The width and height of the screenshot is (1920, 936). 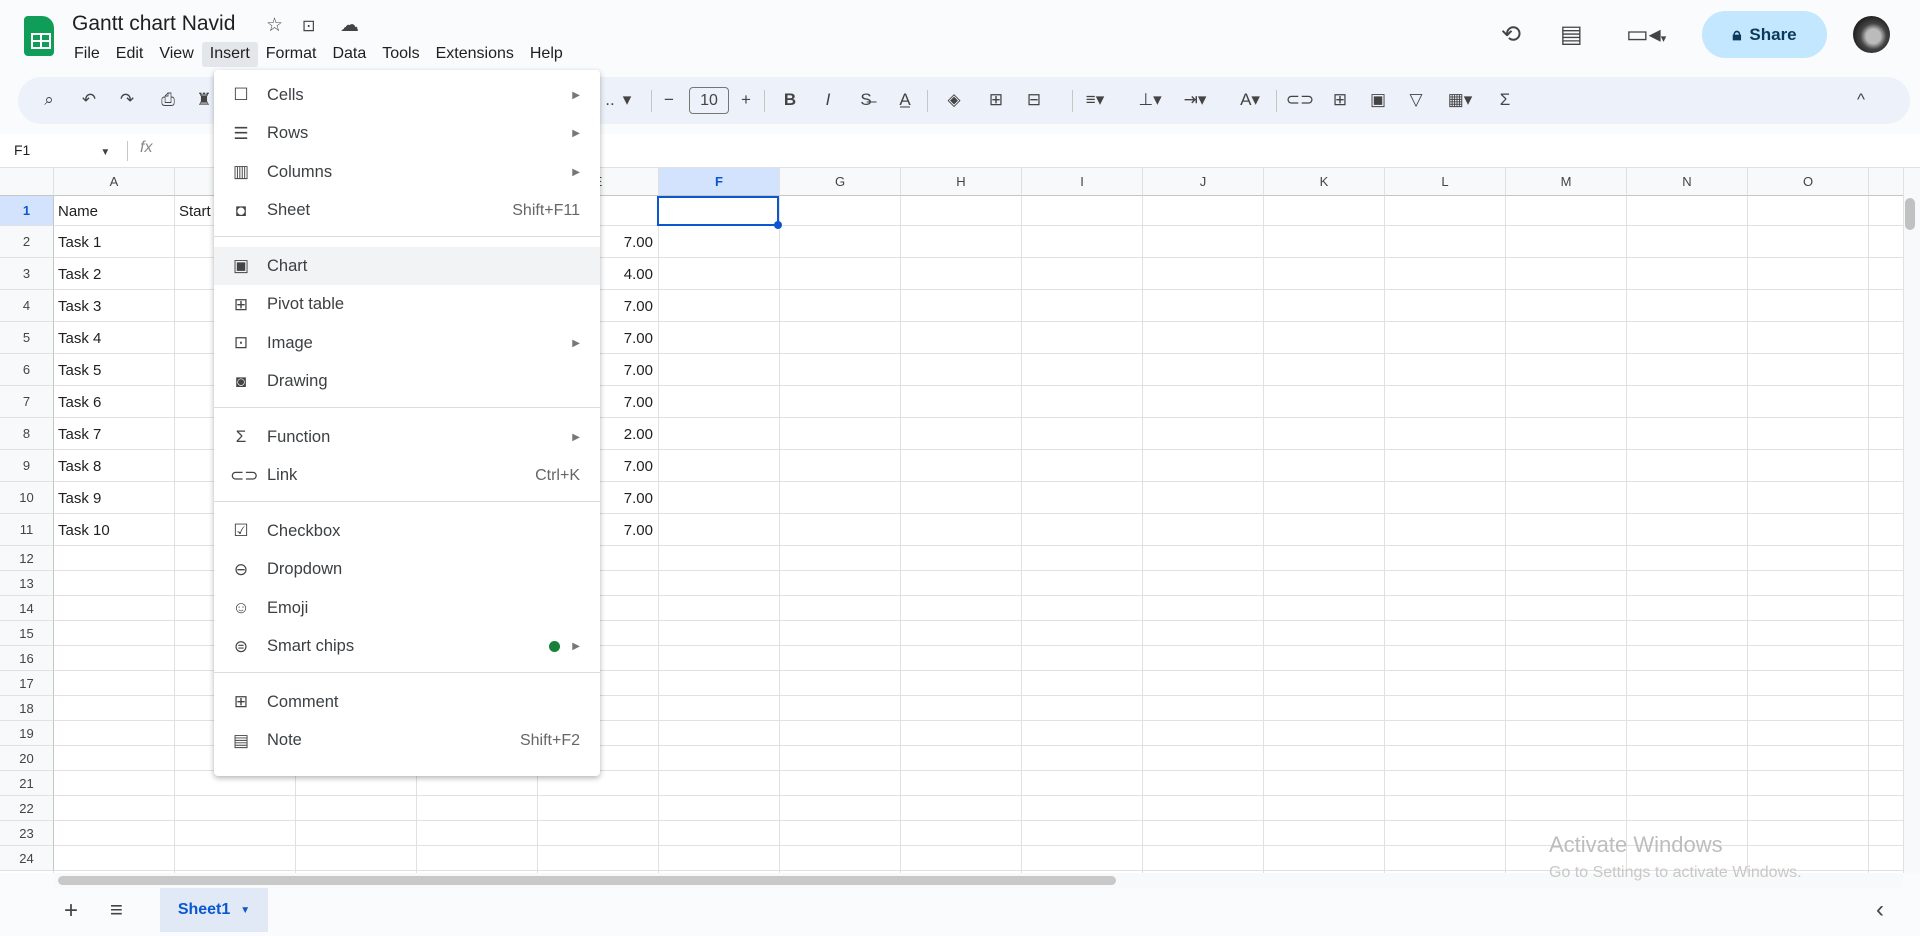 What do you see at coordinates (114, 370) in the screenshot?
I see `cell-a6: Task 5` at bounding box center [114, 370].